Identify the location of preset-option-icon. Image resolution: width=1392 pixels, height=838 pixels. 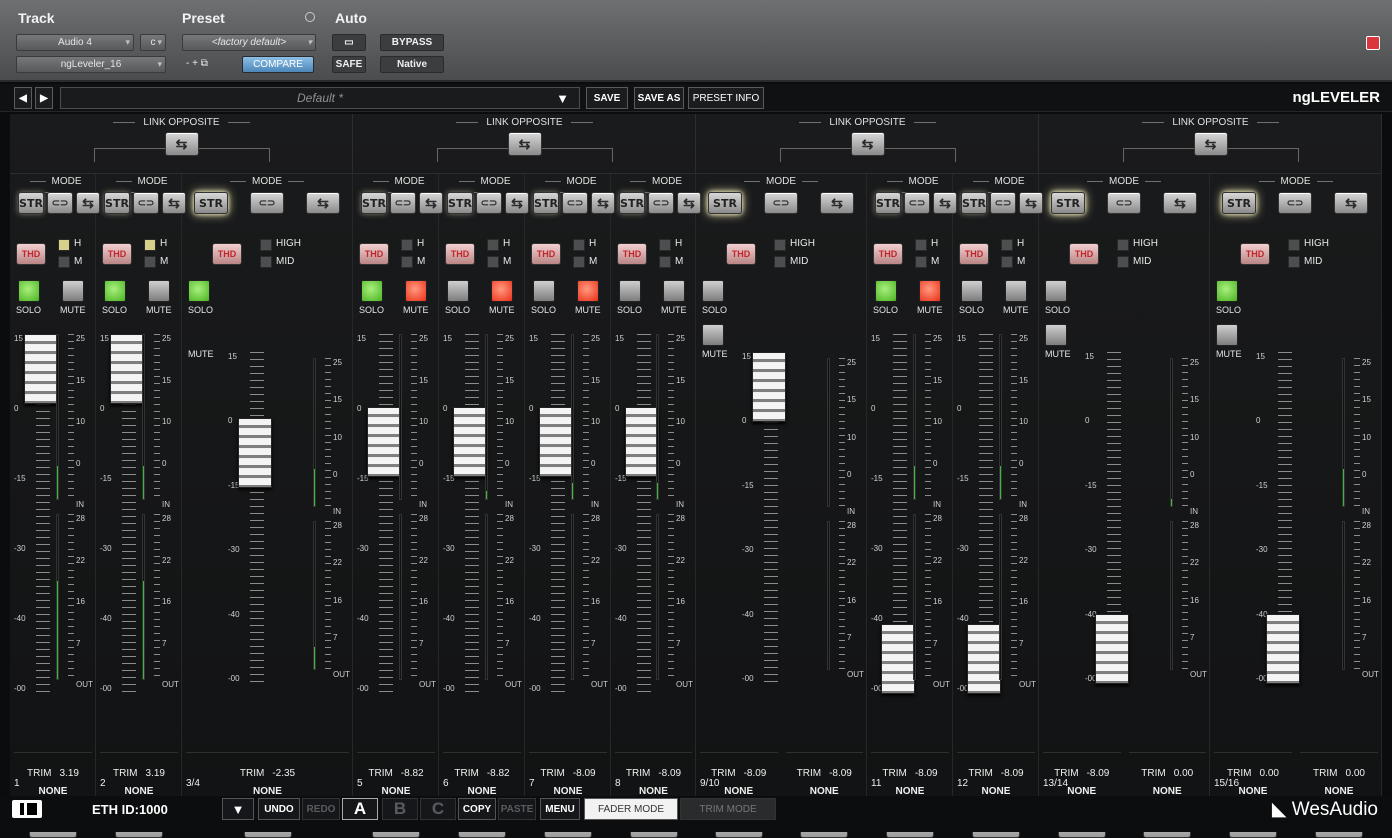
(310, 17).